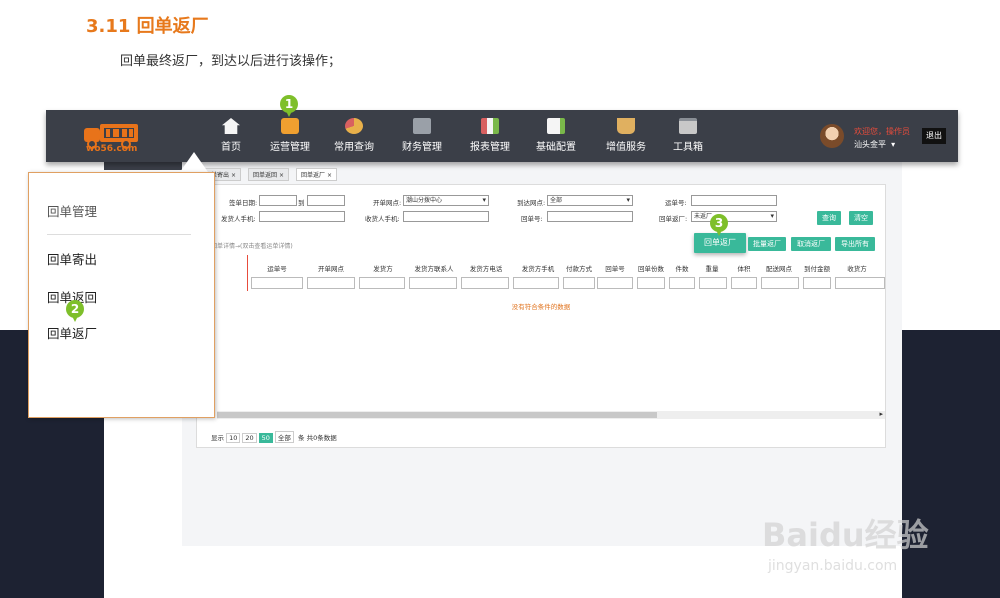  Describe the element at coordinates (434, 268) in the screenshot. I see `column-header: 发货方联系人` at that location.